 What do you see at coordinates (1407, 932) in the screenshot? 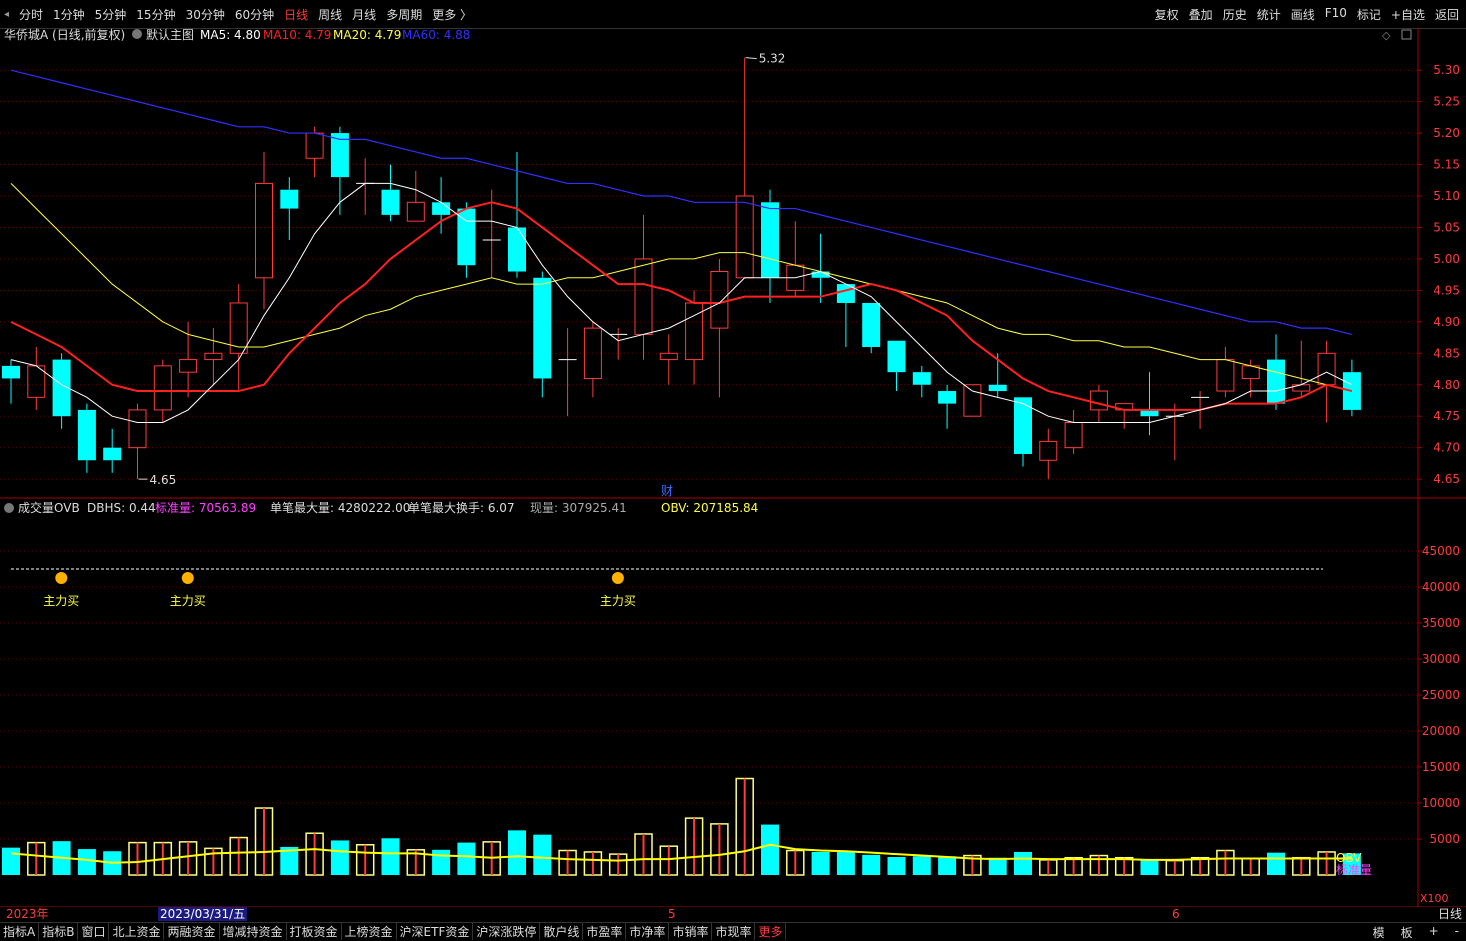
I see `bottom-control-1: 板` at bounding box center [1407, 932].